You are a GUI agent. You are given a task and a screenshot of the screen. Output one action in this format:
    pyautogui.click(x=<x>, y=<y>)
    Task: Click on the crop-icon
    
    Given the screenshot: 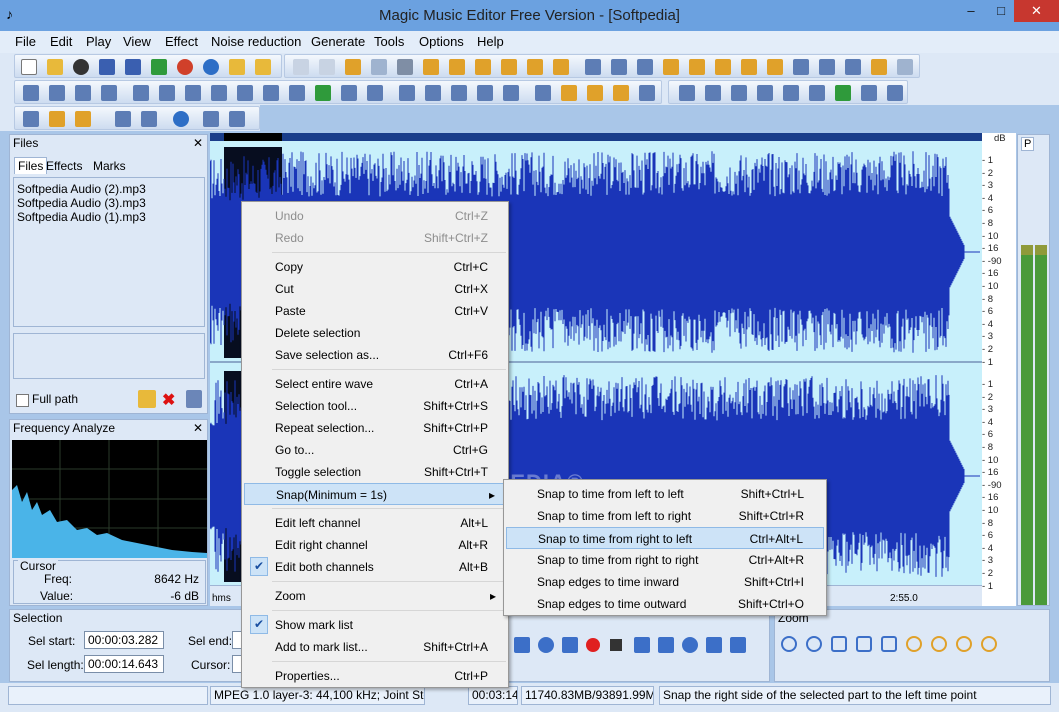 What is the action you would take?
    pyautogui.click(x=561, y=67)
    